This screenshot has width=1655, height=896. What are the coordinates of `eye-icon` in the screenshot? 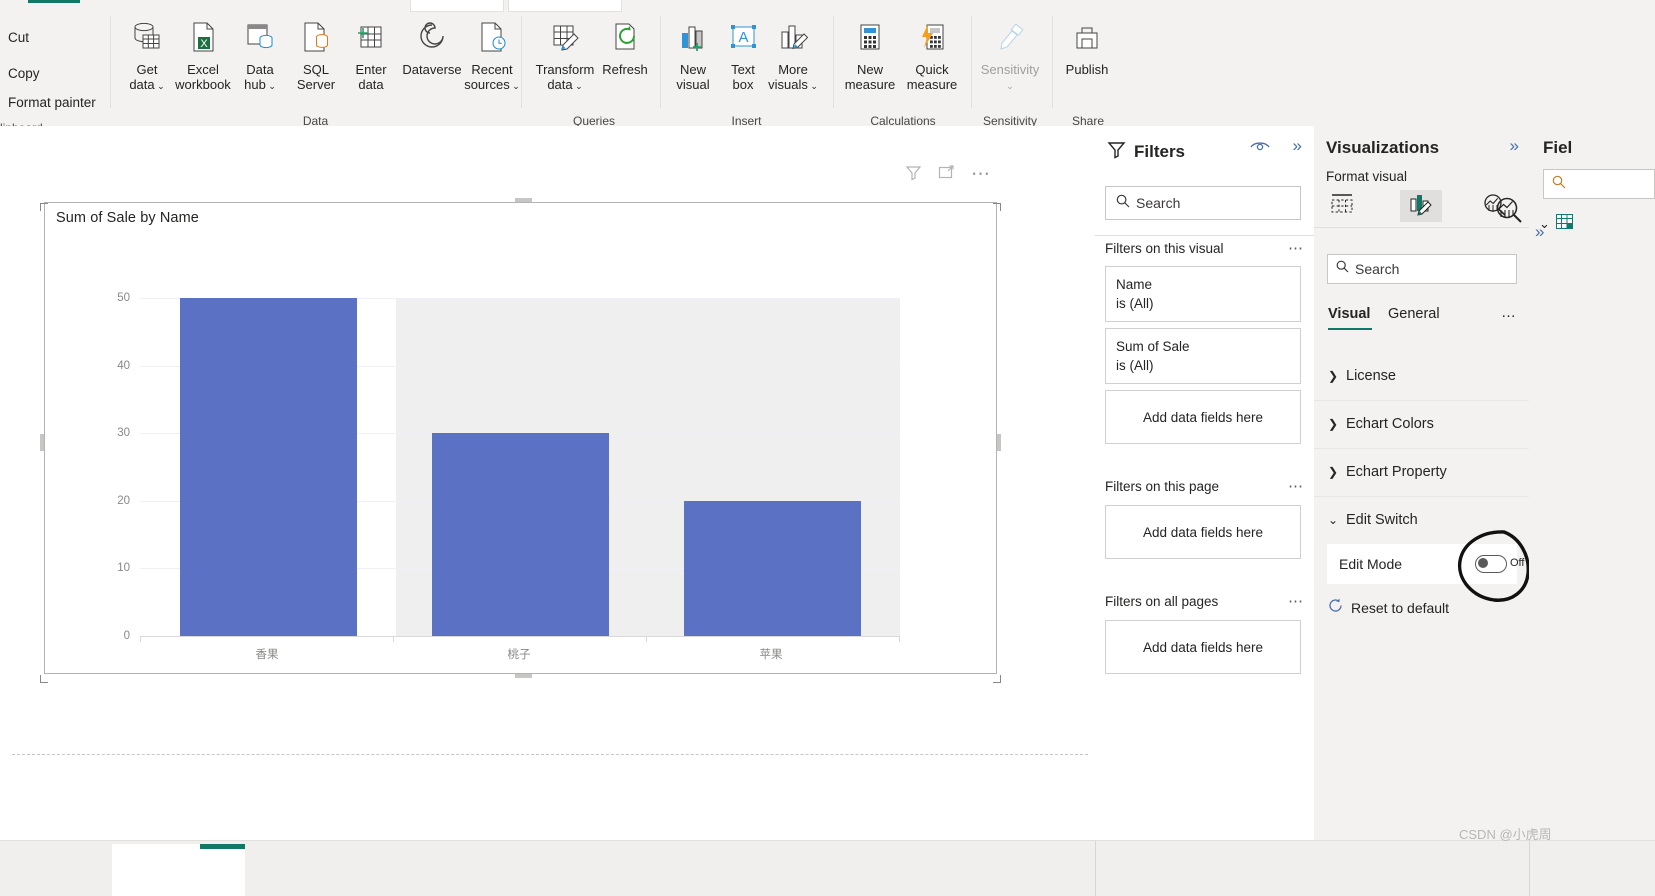 It's located at (1260, 148).